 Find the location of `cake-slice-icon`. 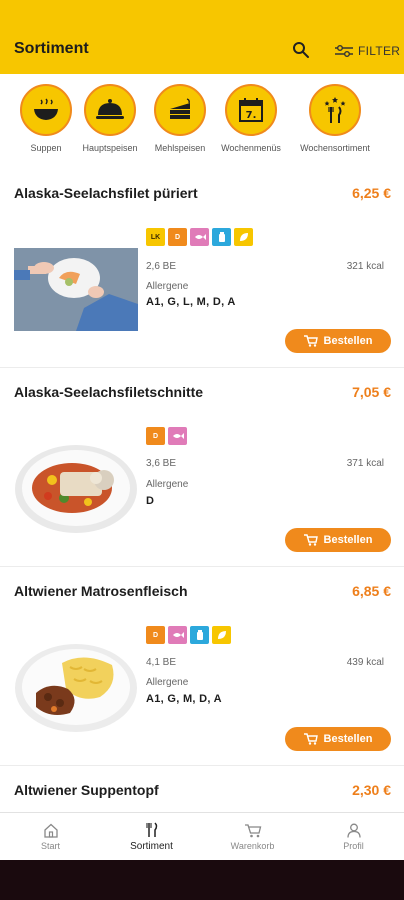

cake-slice-icon is located at coordinates (180, 110).